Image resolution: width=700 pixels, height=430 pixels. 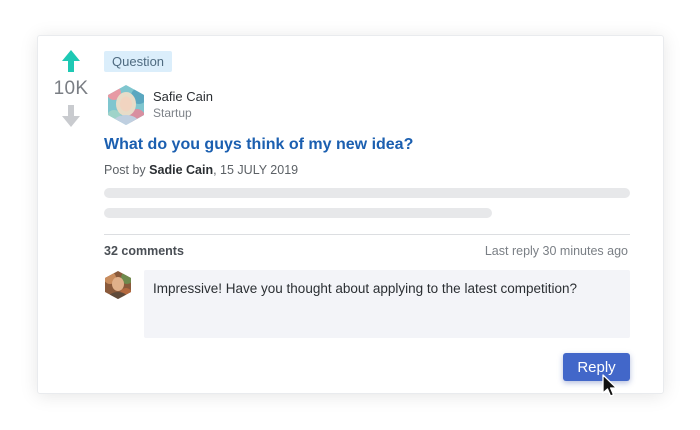 What do you see at coordinates (125, 170) in the screenshot?
I see `byline-prefix: Post by` at bounding box center [125, 170].